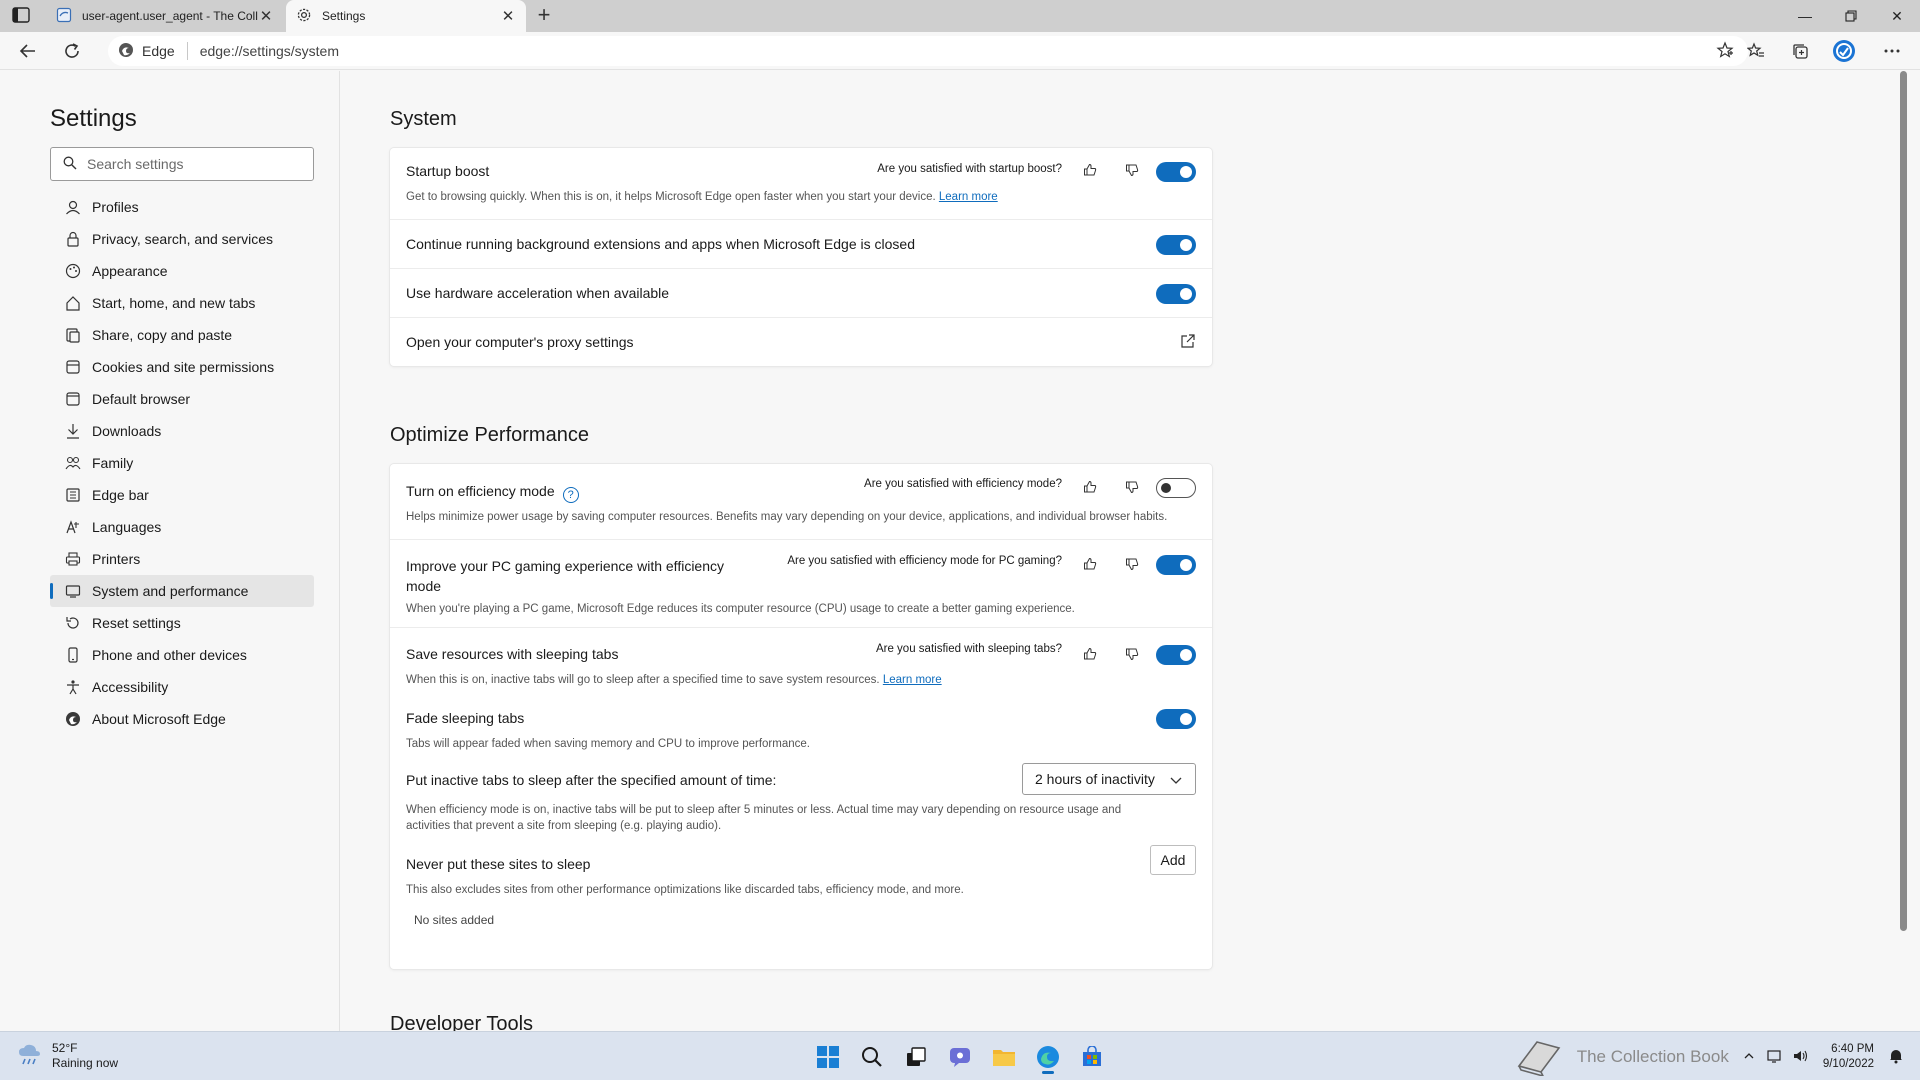  I want to click on new-tab-button: +, so click(544, 16).